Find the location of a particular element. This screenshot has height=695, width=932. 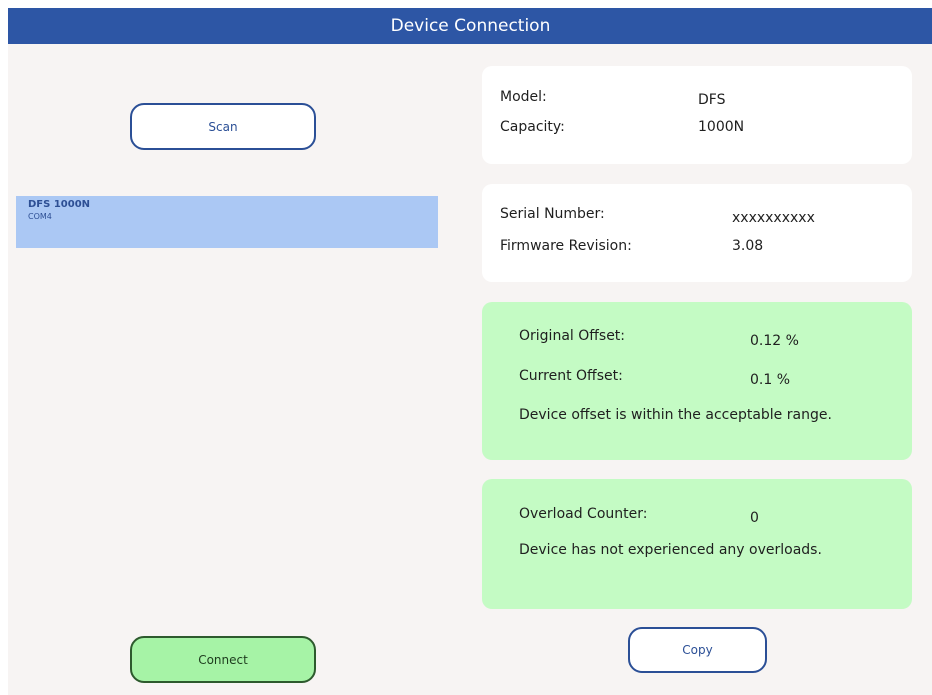

title-bar: Device Connection is located at coordinates (470, 26).